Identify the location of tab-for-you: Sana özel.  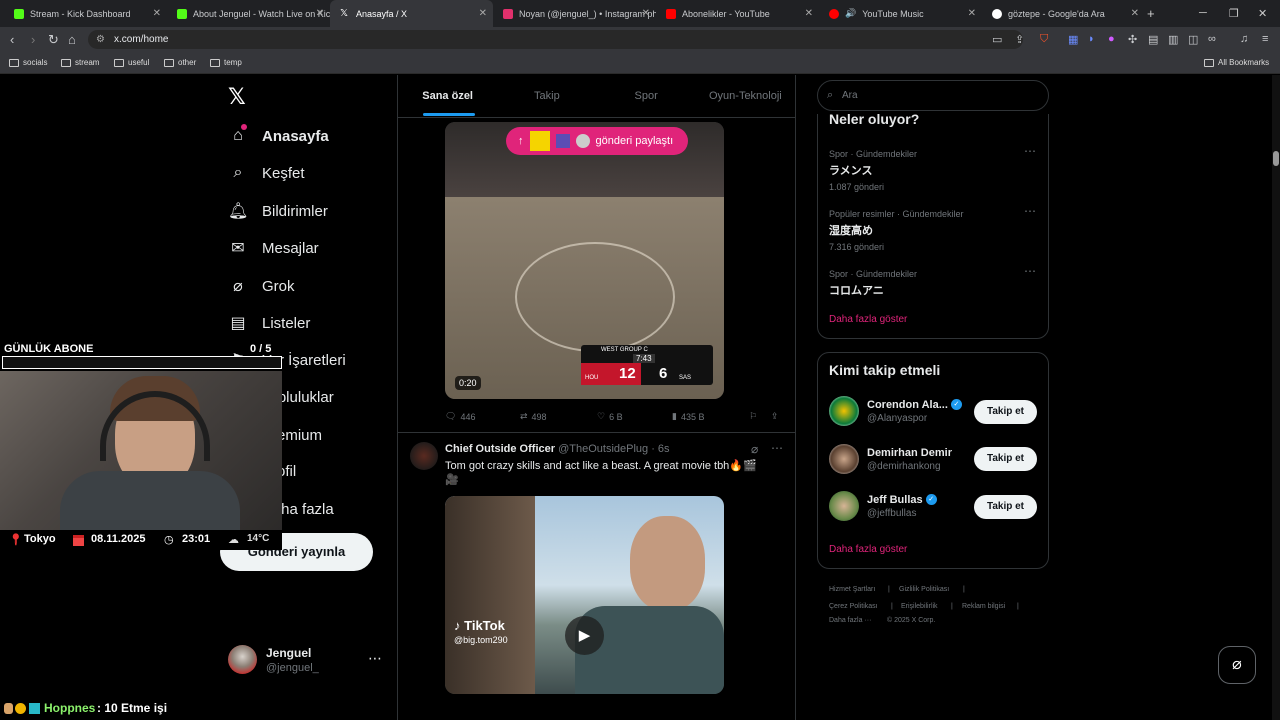
(447, 96).